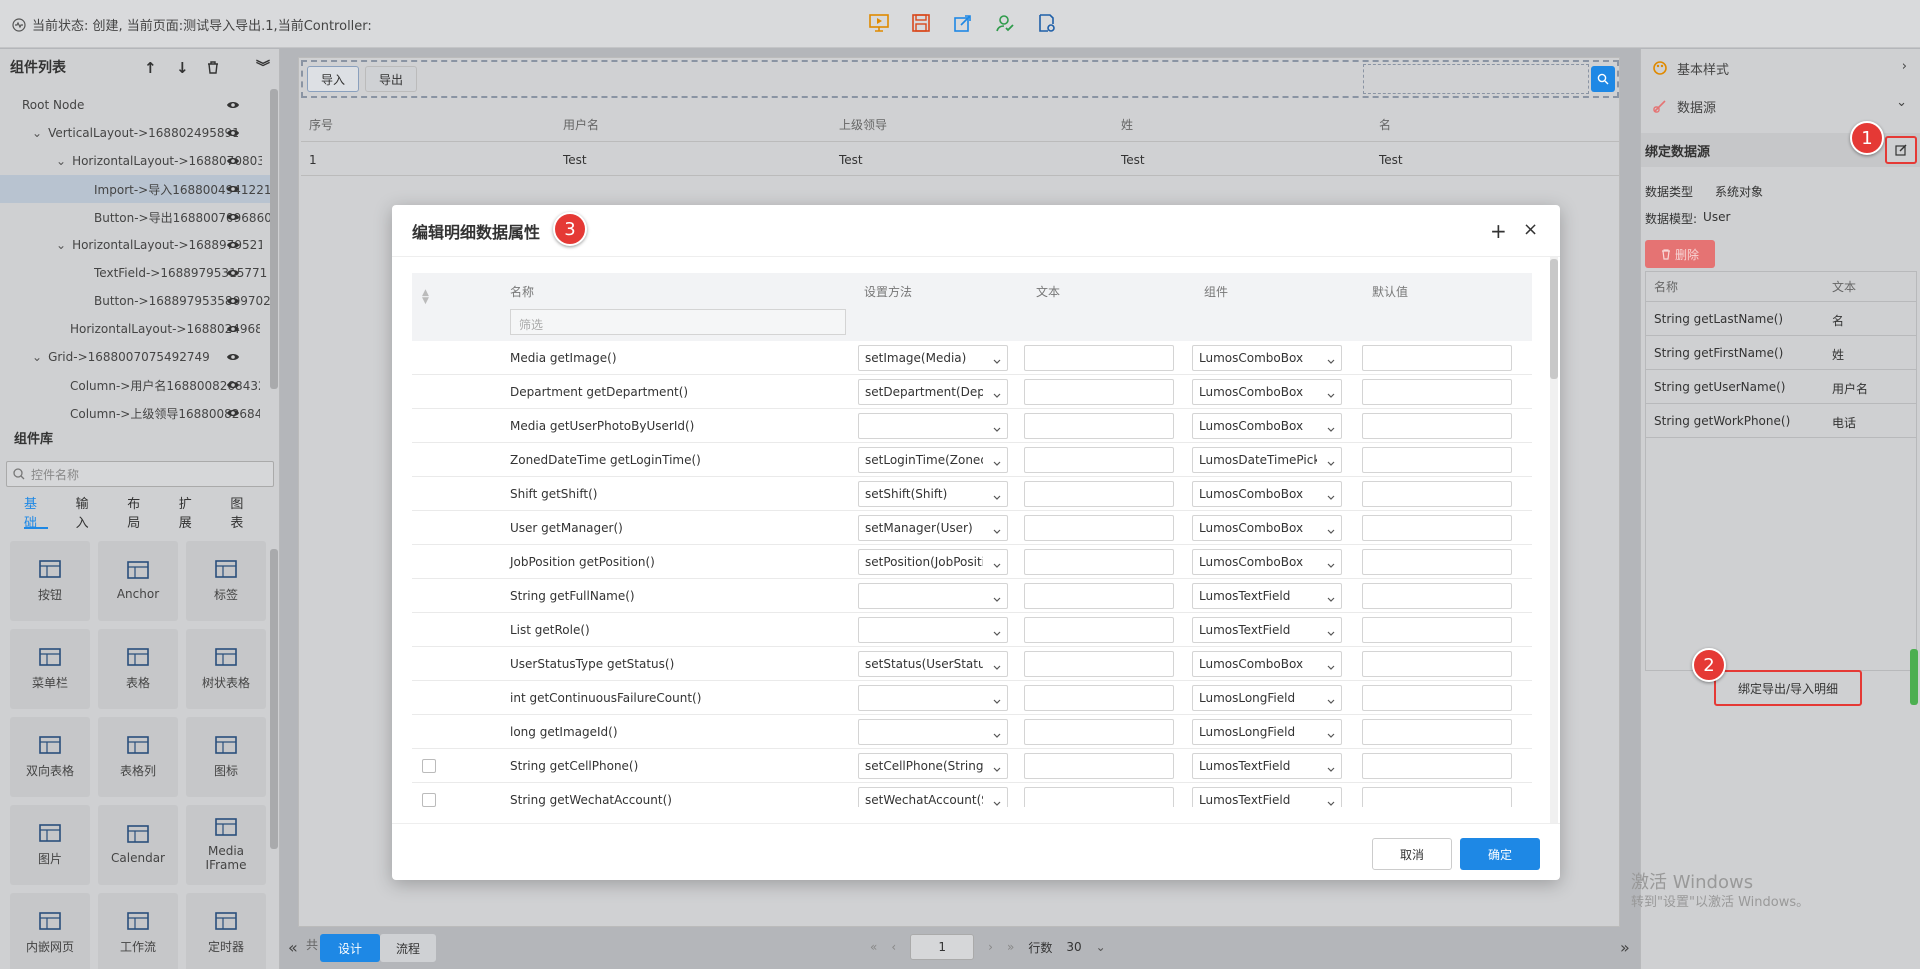  I want to click on rows-dropdown-icon: ⌄, so click(1101, 947).